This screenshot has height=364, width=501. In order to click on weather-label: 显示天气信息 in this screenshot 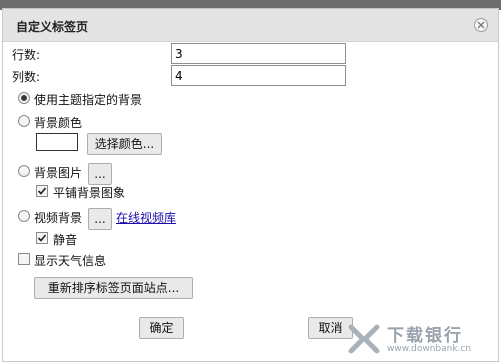, I will do `click(70, 261)`.